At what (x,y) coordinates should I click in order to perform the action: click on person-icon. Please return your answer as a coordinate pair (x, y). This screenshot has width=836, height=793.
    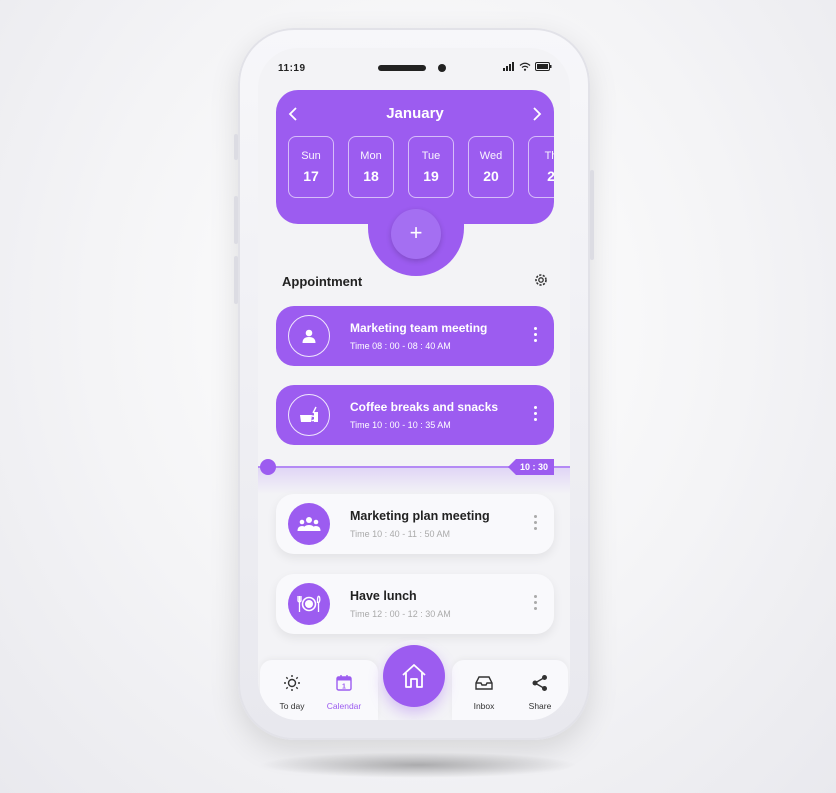
    Looking at the image, I should click on (309, 336).